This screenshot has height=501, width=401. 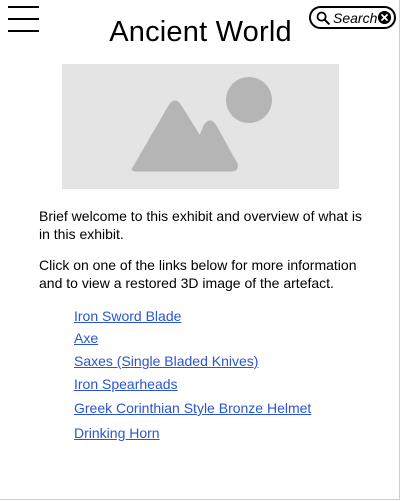 What do you see at coordinates (127, 316) in the screenshot?
I see `link-iron-sword-blade: Iron Sword Blade` at bounding box center [127, 316].